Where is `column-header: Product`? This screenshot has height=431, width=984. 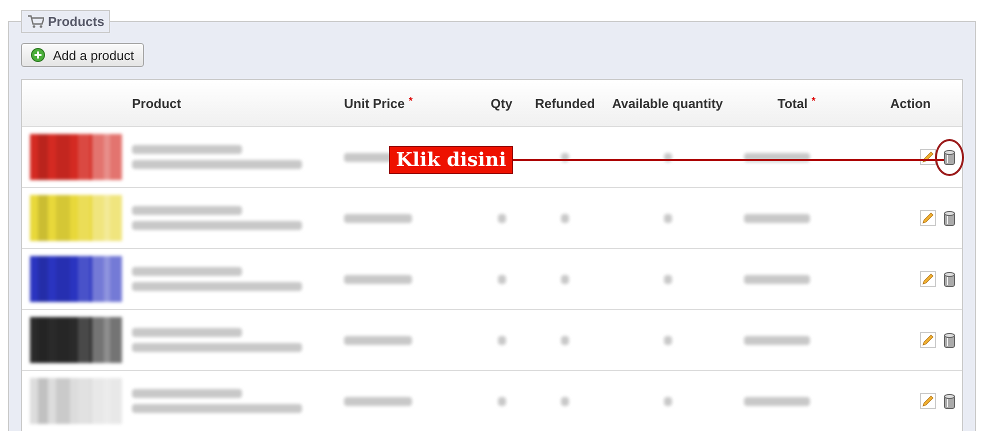
column-header: Product is located at coordinates (157, 103).